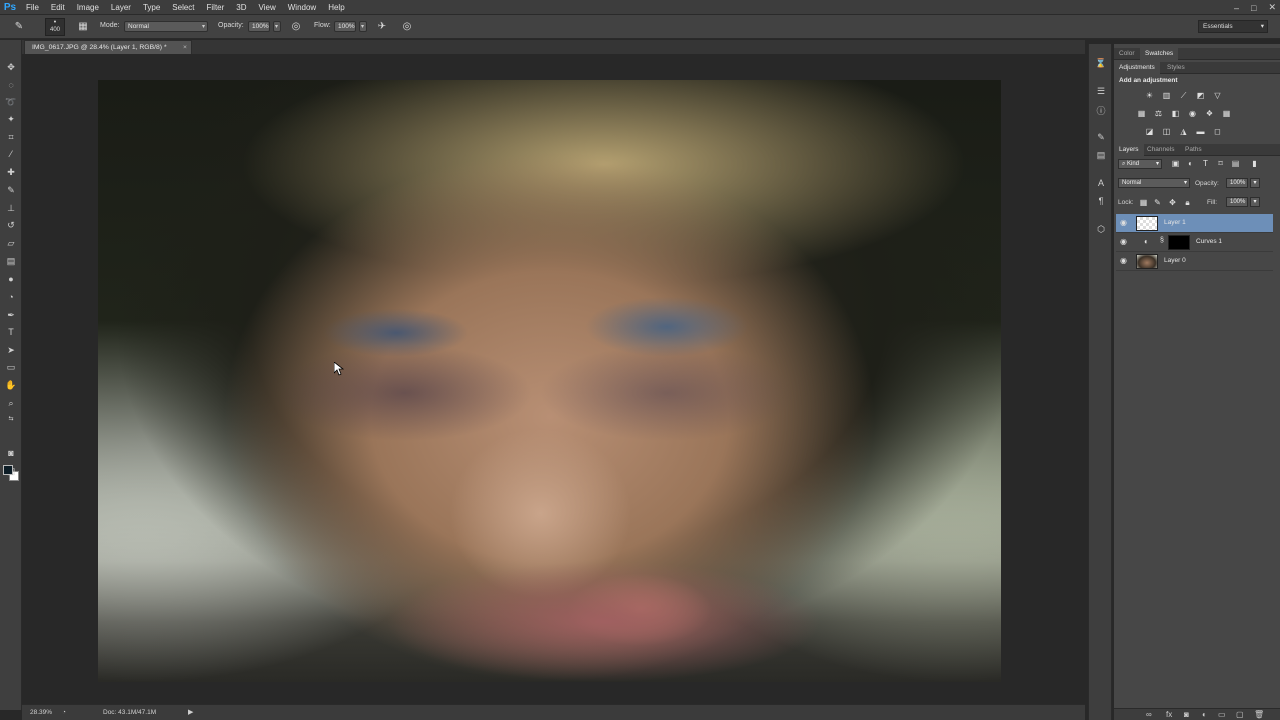 The width and height of the screenshot is (1280, 720). What do you see at coordinates (41, 712) in the screenshot?
I see `zoom-level: 28.39%` at bounding box center [41, 712].